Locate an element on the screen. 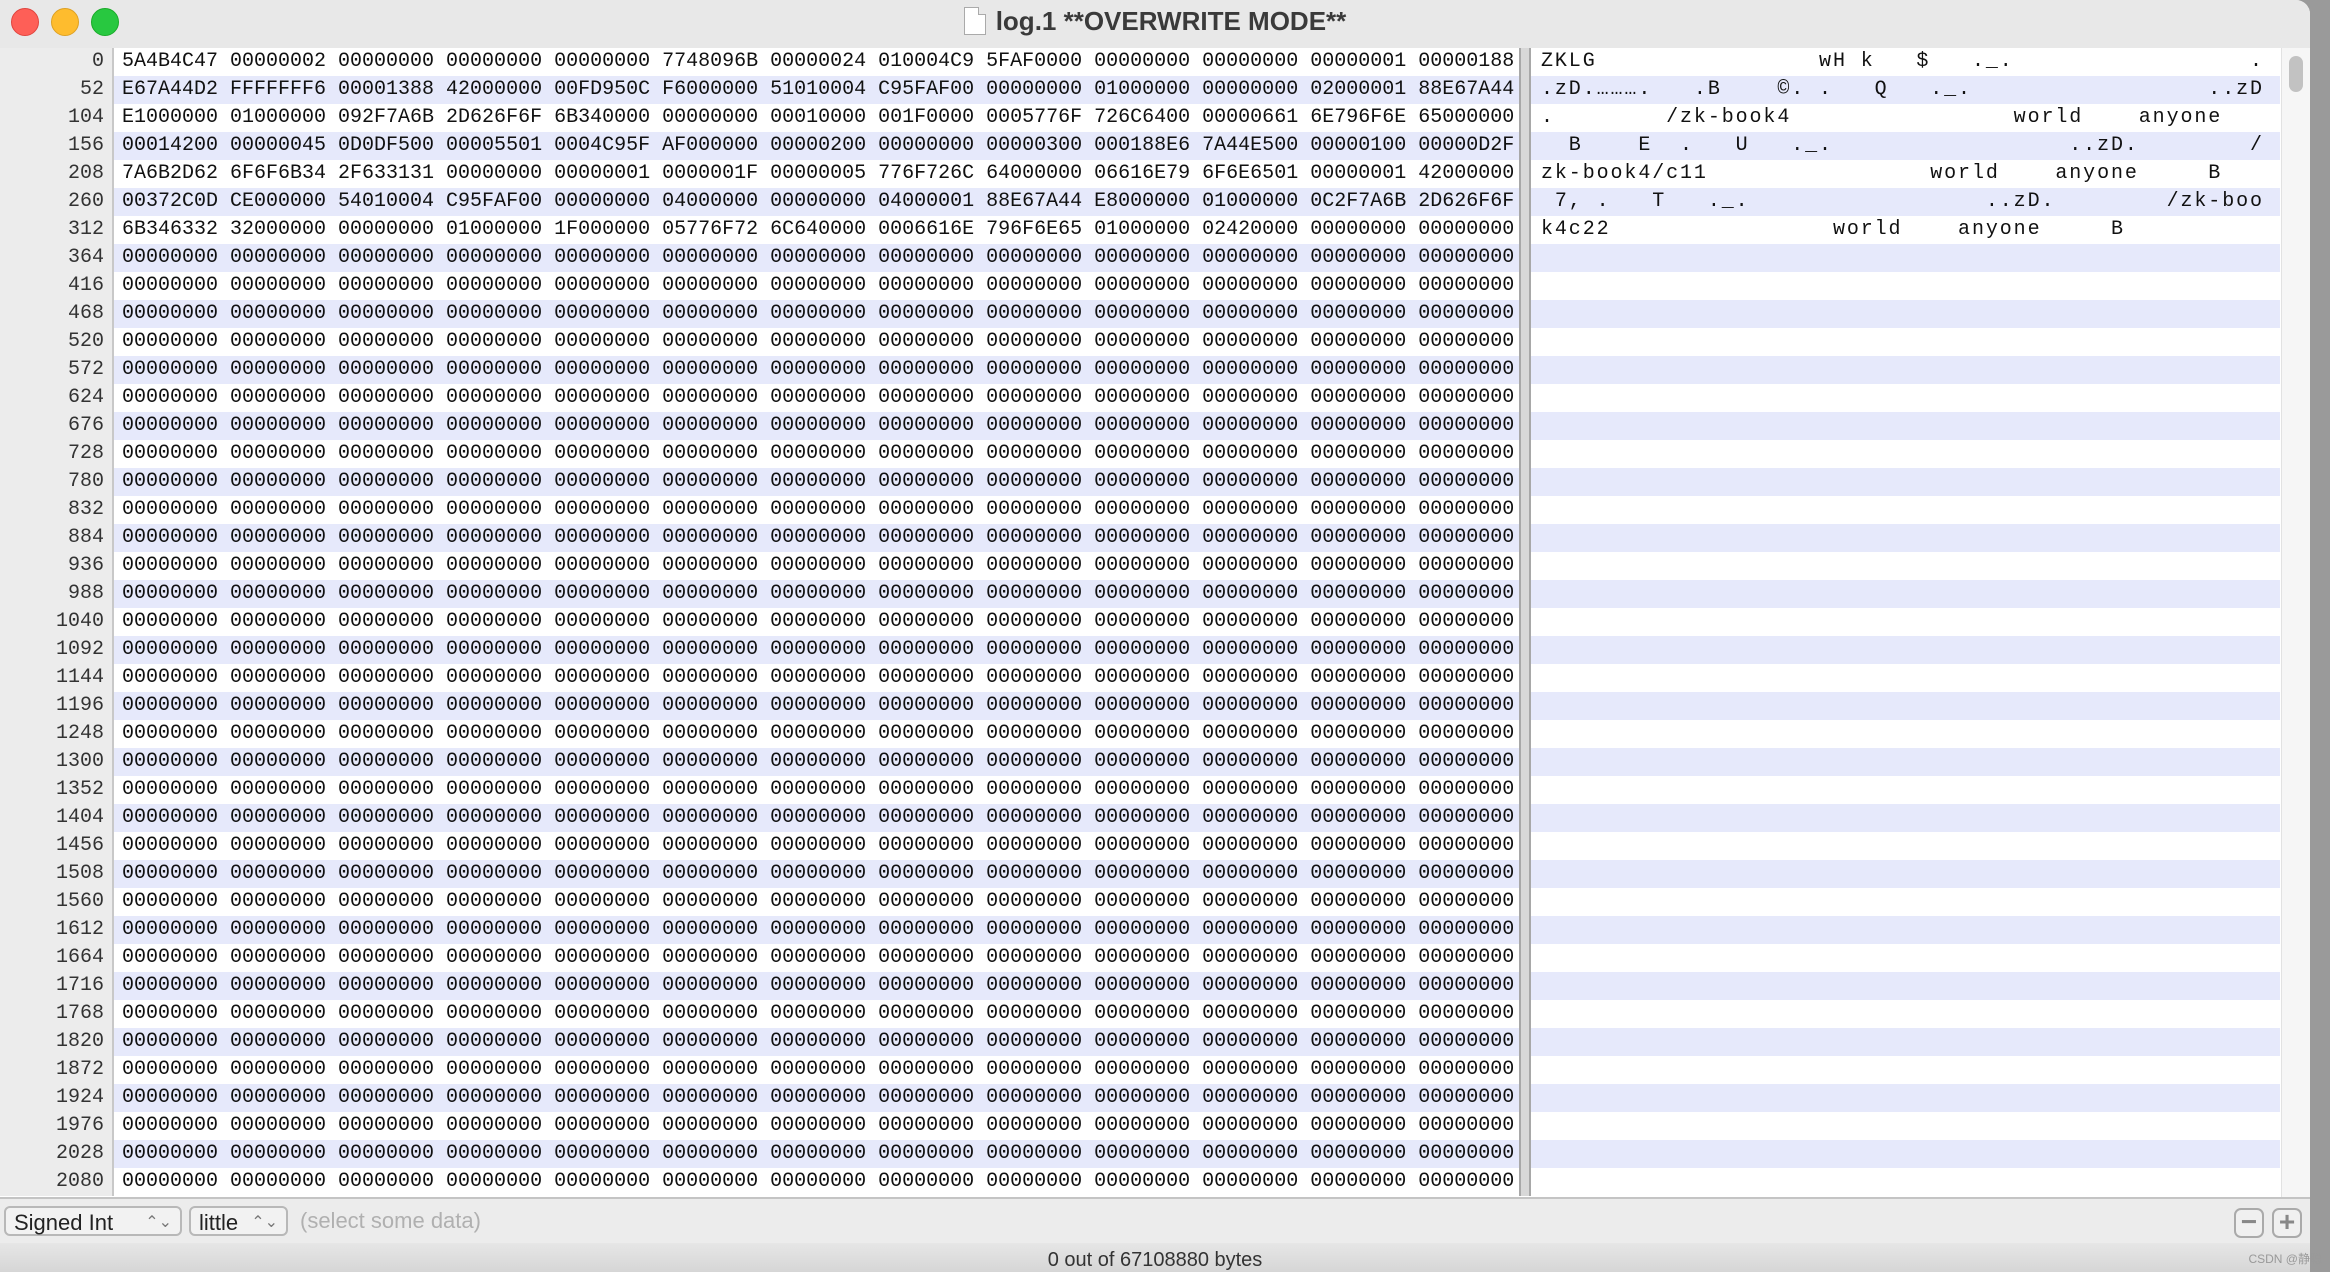 The width and height of the screenshot is (2330, 1272). row-ascii-text: ZKLG wH k $ ._. . is located at coordinates (1905, 62).